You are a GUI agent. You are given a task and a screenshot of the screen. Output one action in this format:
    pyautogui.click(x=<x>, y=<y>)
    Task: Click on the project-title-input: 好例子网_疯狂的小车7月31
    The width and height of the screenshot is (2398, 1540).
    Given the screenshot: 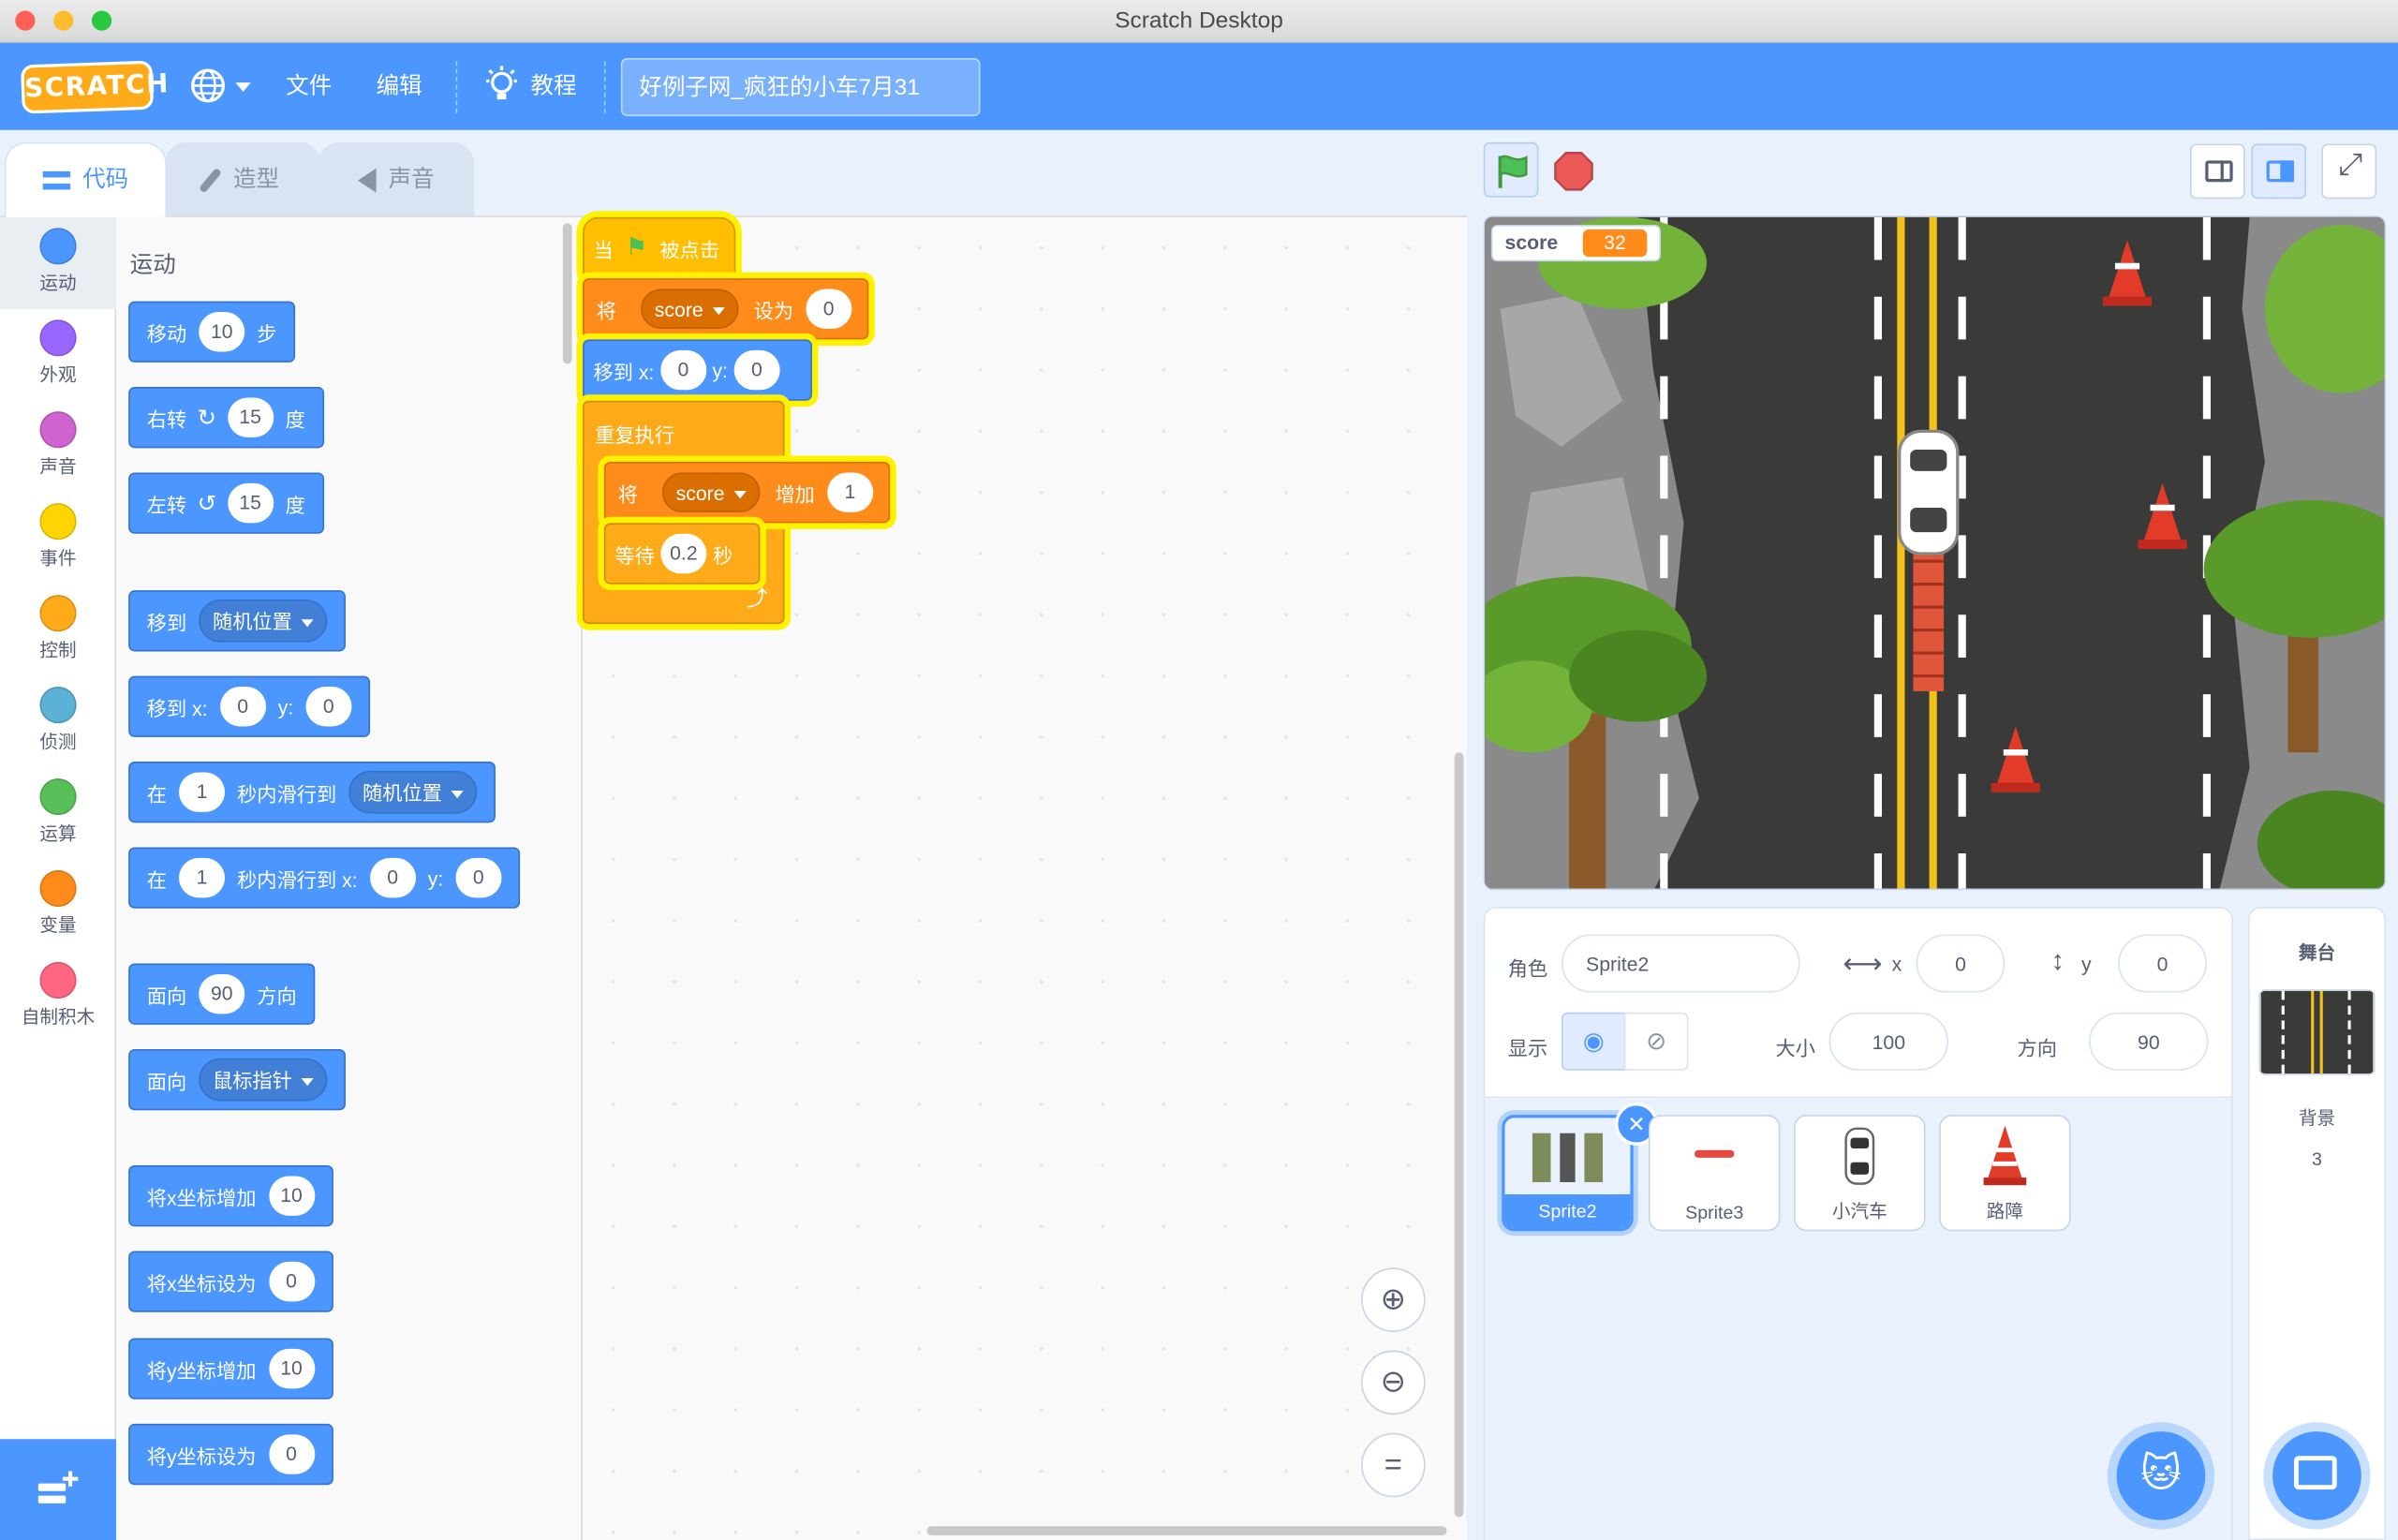 What is the action you would take?
    pyautogui.click(x=800, y=87)
    